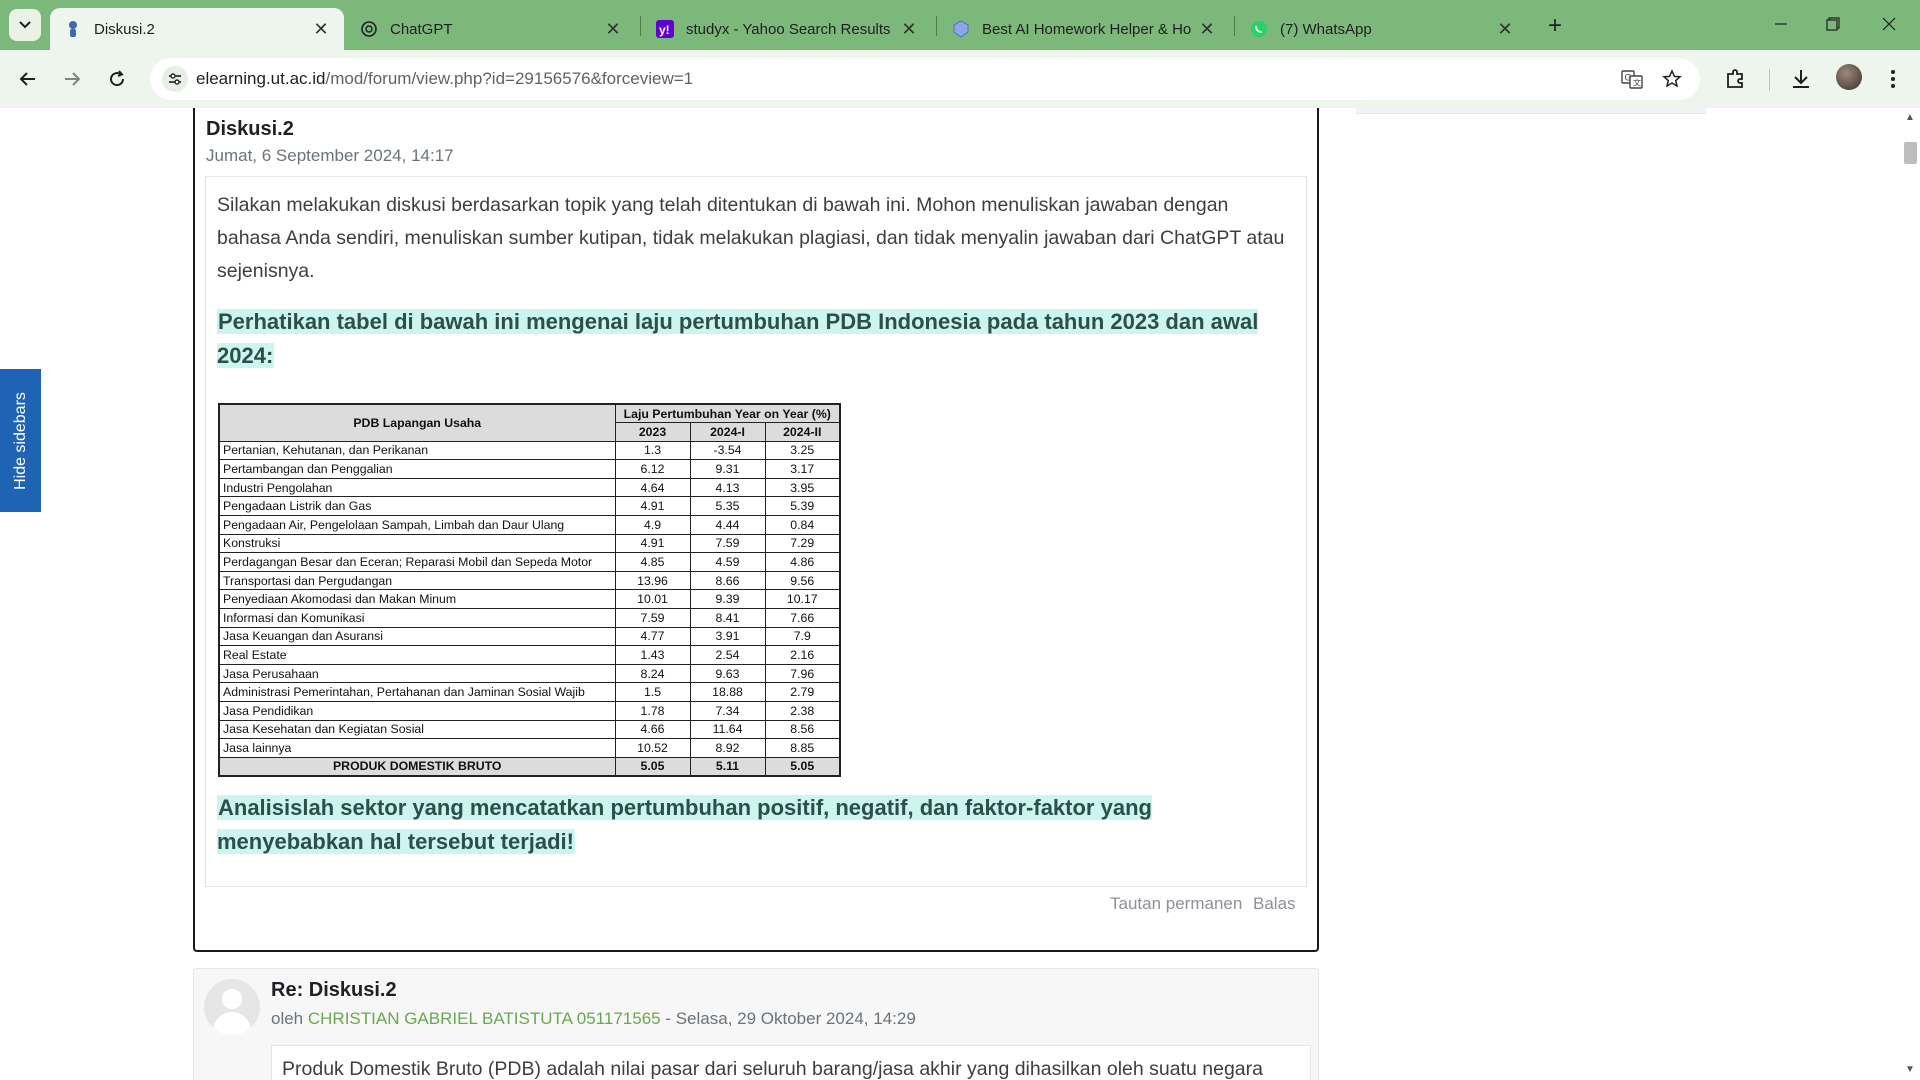  I want to click on table-row: Pengadaan Listrik dan Gas 4.91 5.35 5.39, so click(529, 506).